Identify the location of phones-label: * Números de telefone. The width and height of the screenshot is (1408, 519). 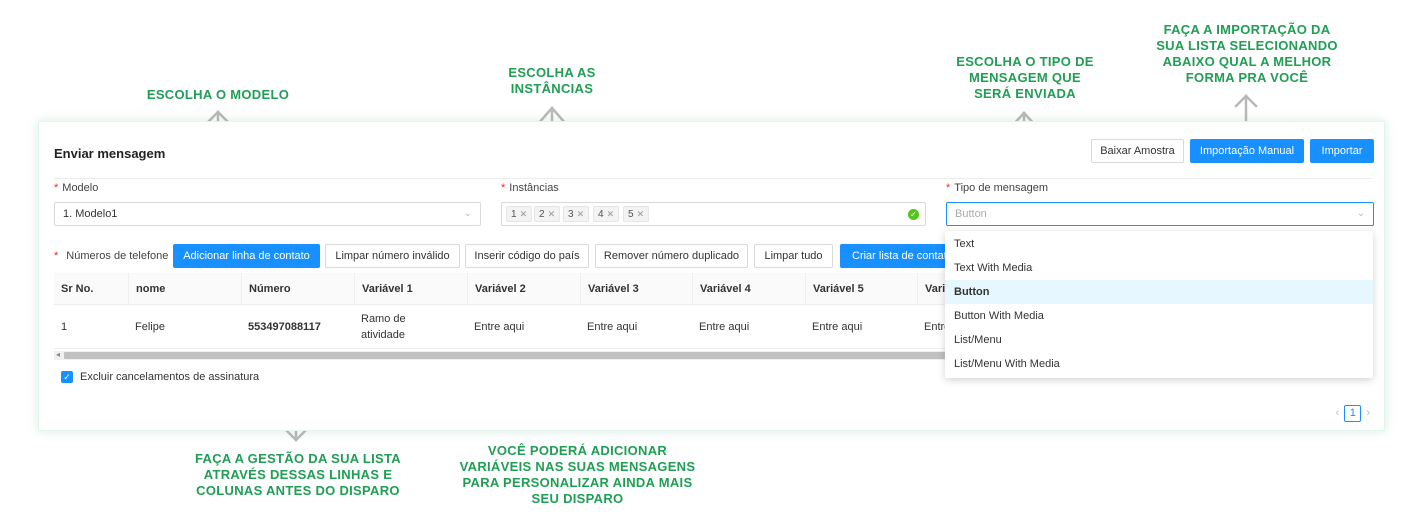
(111, 256).